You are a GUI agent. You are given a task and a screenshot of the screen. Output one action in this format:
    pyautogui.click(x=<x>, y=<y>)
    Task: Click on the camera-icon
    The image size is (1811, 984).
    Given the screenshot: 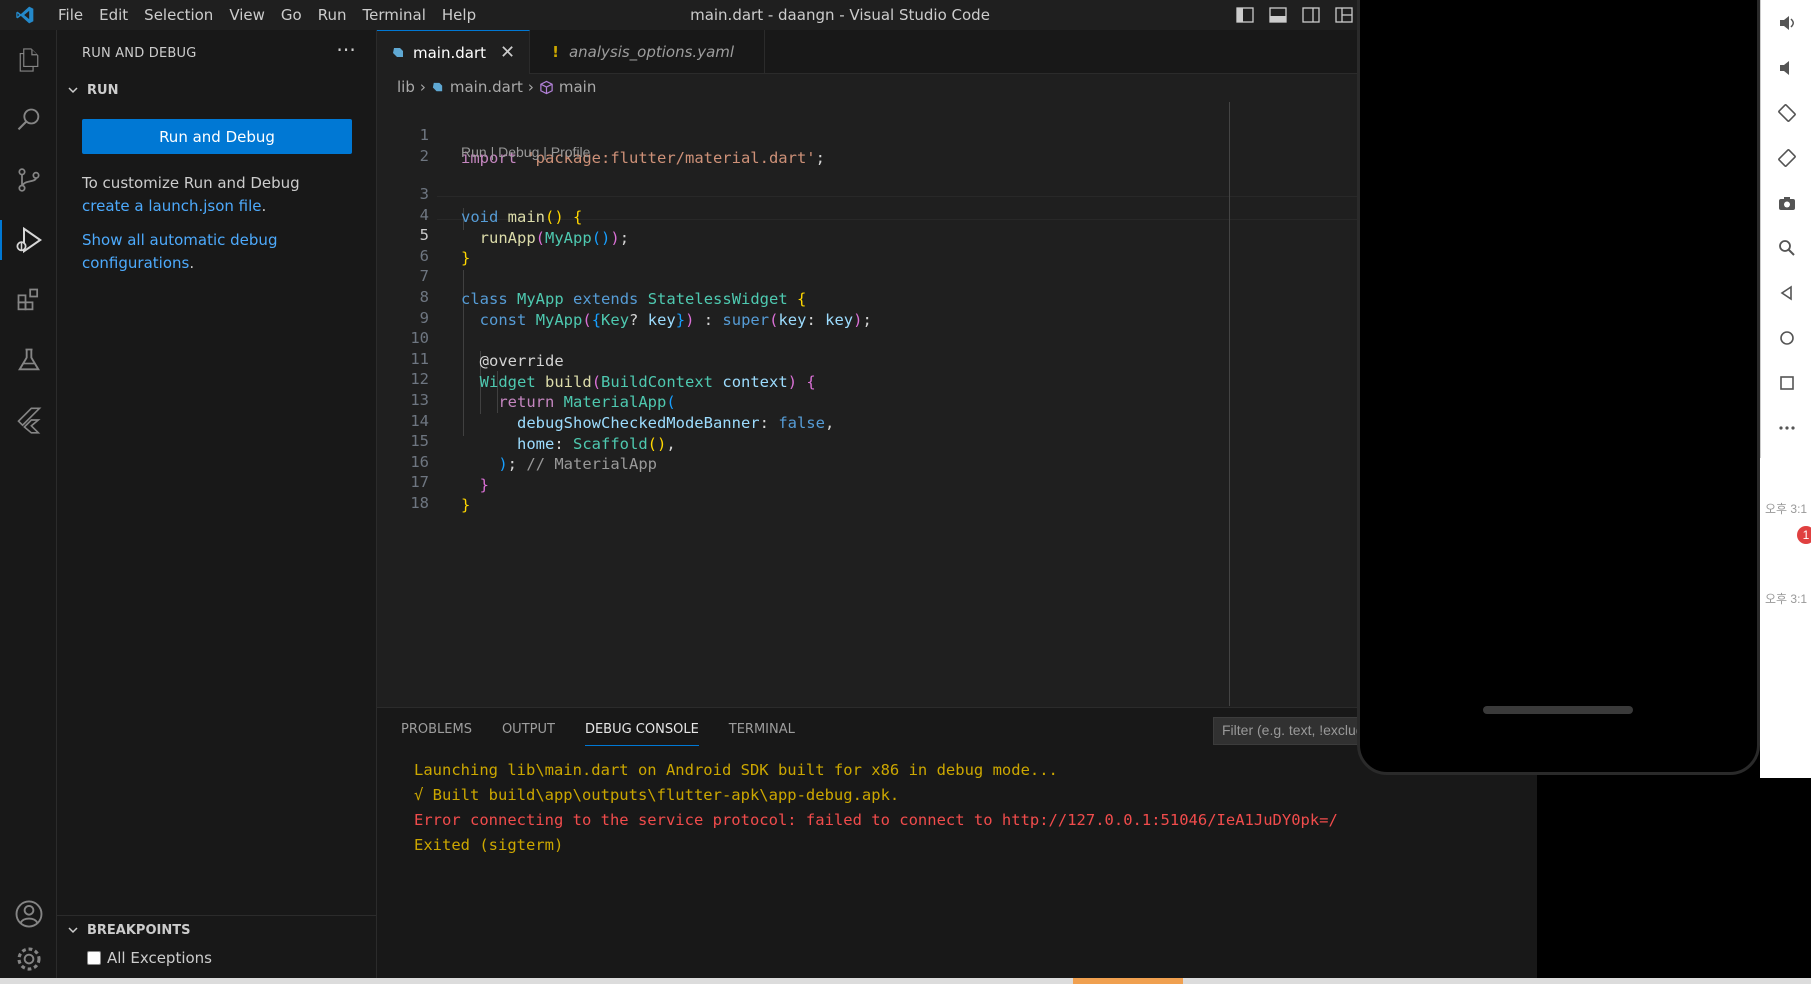 What is the action you would take?
    pyautogui.click(x=1786, y=202)
    